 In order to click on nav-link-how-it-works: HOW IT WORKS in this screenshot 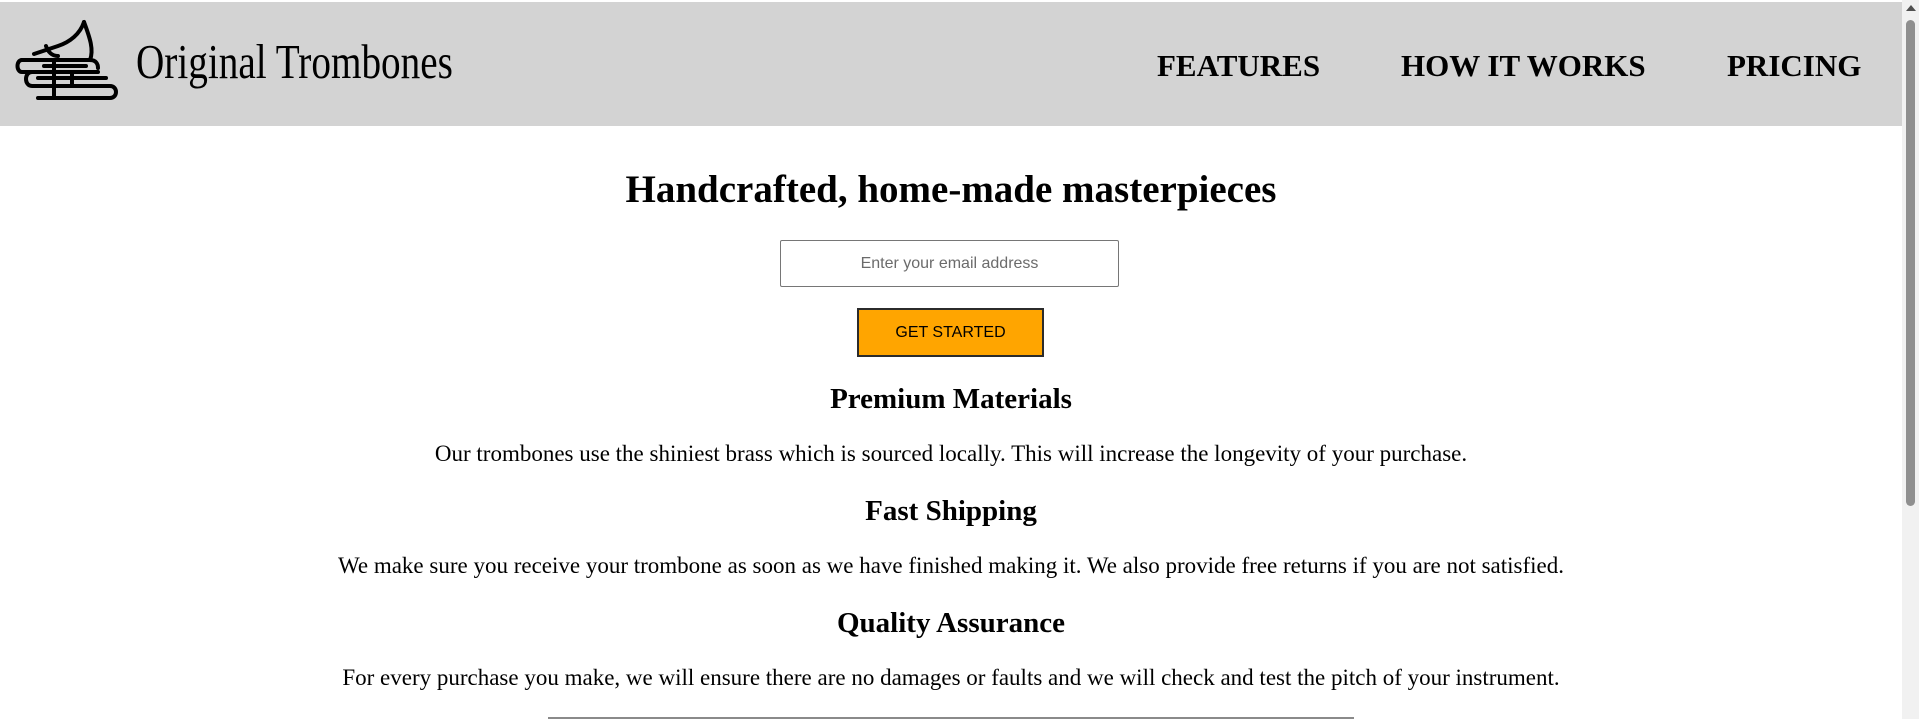, I will do `click(1523, 66)`.